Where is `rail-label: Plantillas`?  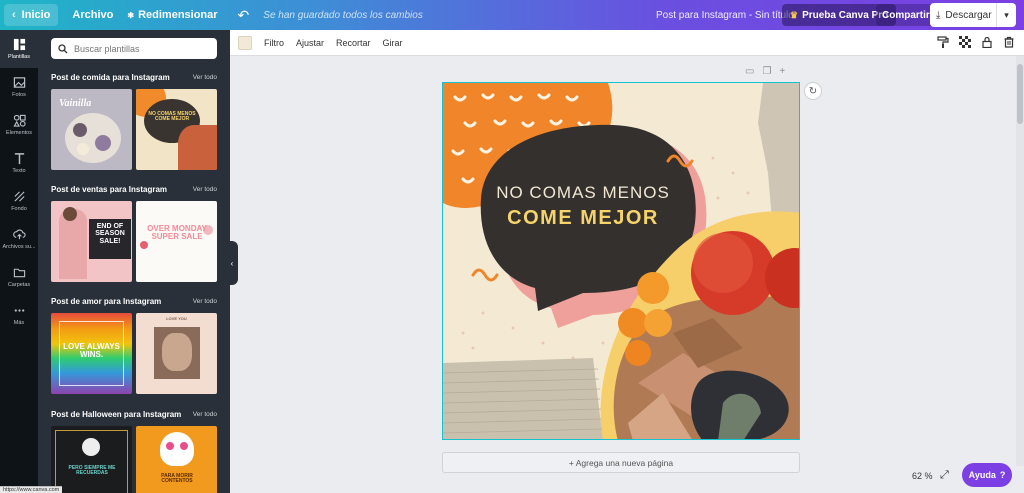
rail-label: Plantillas is located at coordinates (18, 57).